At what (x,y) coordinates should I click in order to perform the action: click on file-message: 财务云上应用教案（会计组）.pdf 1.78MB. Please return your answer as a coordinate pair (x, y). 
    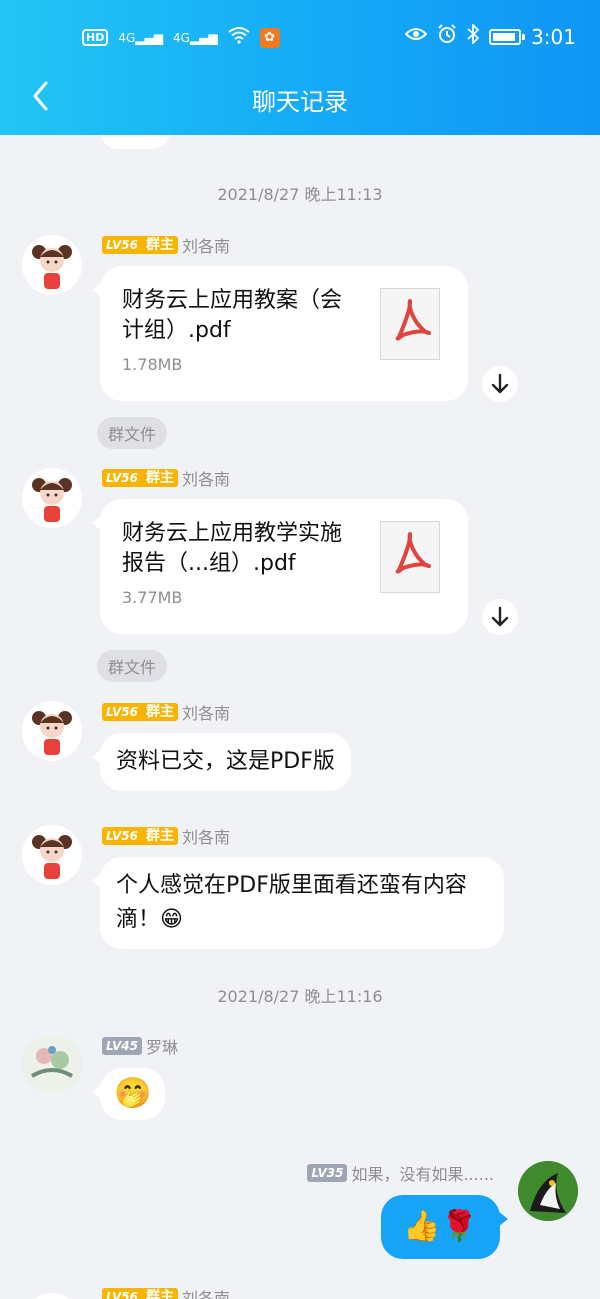
    Looking at the image, I should click on (280, 333).